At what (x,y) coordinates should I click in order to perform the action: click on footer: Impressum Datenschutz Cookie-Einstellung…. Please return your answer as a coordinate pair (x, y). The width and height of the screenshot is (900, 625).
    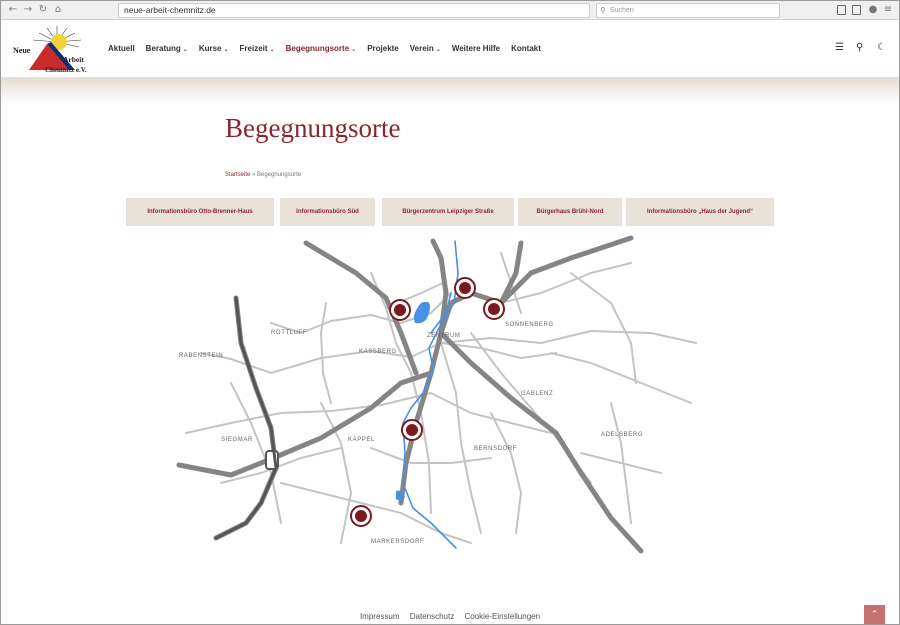
    Looking at the image, I should click on (450, 616).